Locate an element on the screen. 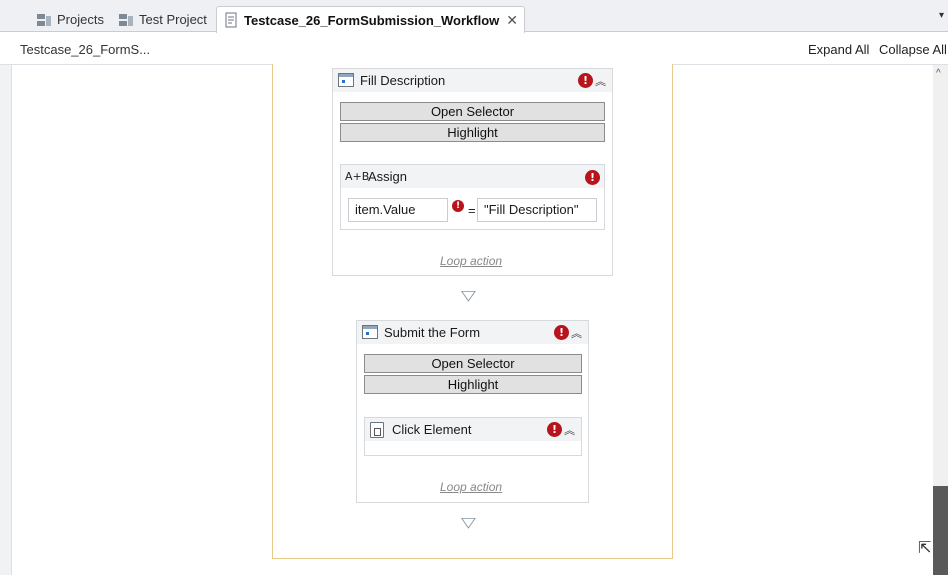 This screenshot has width=948, height=575. assign-to-field: item.Value is located at coordinates (398, 210).